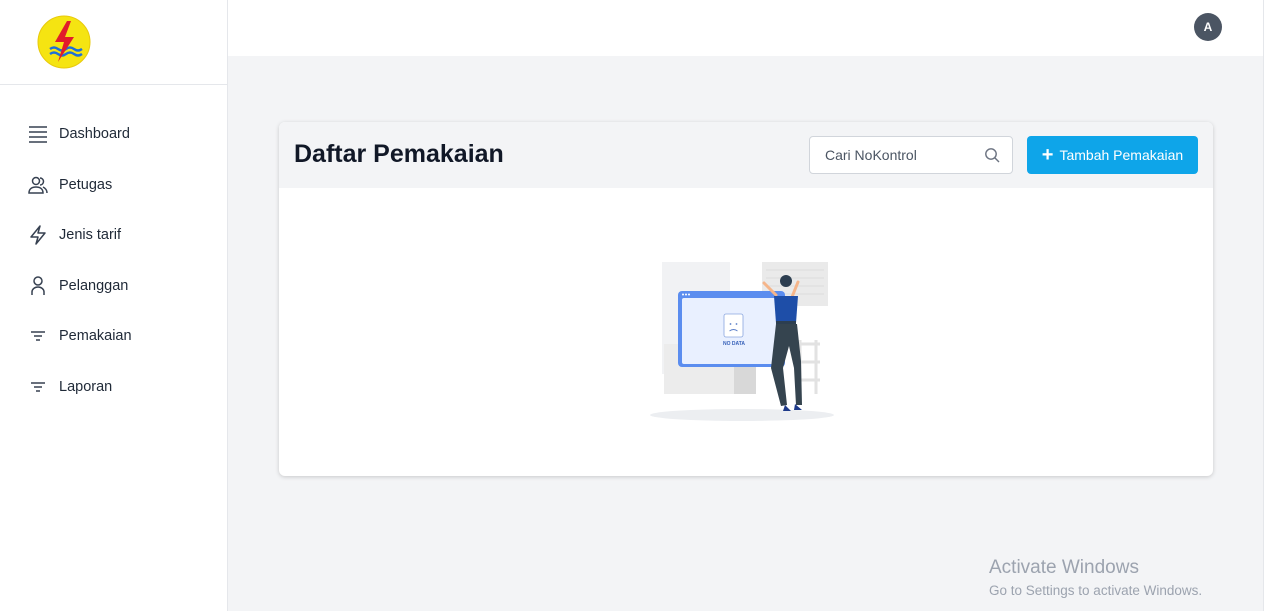 Image resolution: width=1267 pixels, height=611 pixels. I want to click on sidebar-item-jenis-tarif: Jenis tarif, so click(113, 235).